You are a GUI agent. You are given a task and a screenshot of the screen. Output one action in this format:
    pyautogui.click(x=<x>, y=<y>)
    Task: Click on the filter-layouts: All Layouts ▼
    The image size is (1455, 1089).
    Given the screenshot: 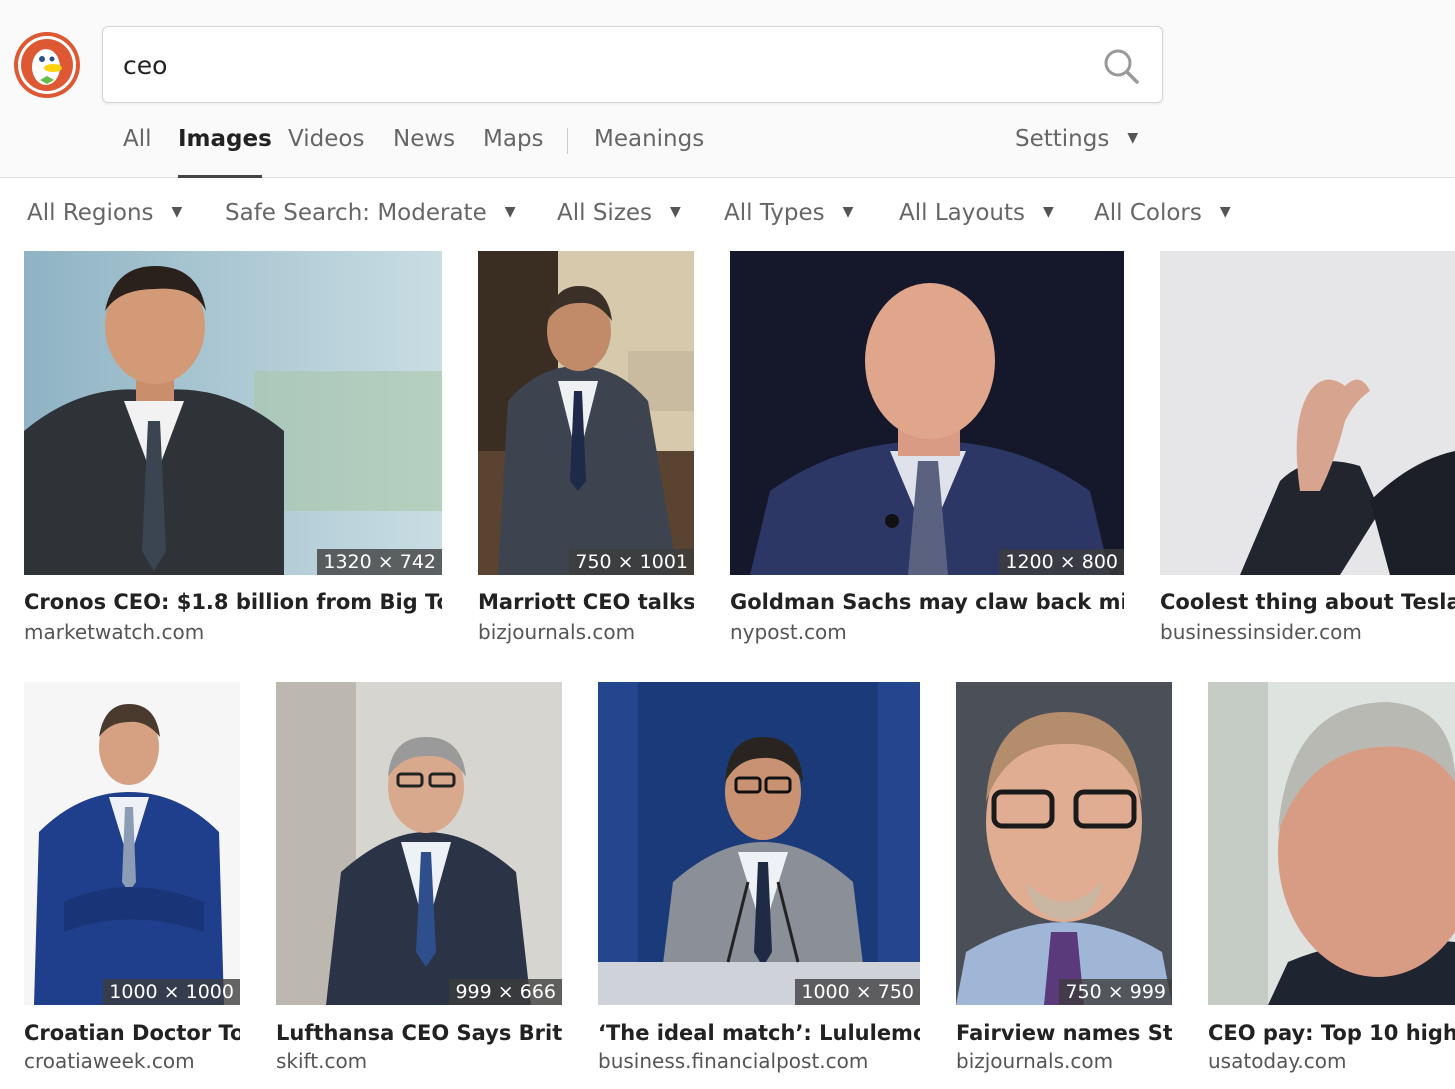 What is the action you would take?
    pyautogui.click(x=976, y=213)
    